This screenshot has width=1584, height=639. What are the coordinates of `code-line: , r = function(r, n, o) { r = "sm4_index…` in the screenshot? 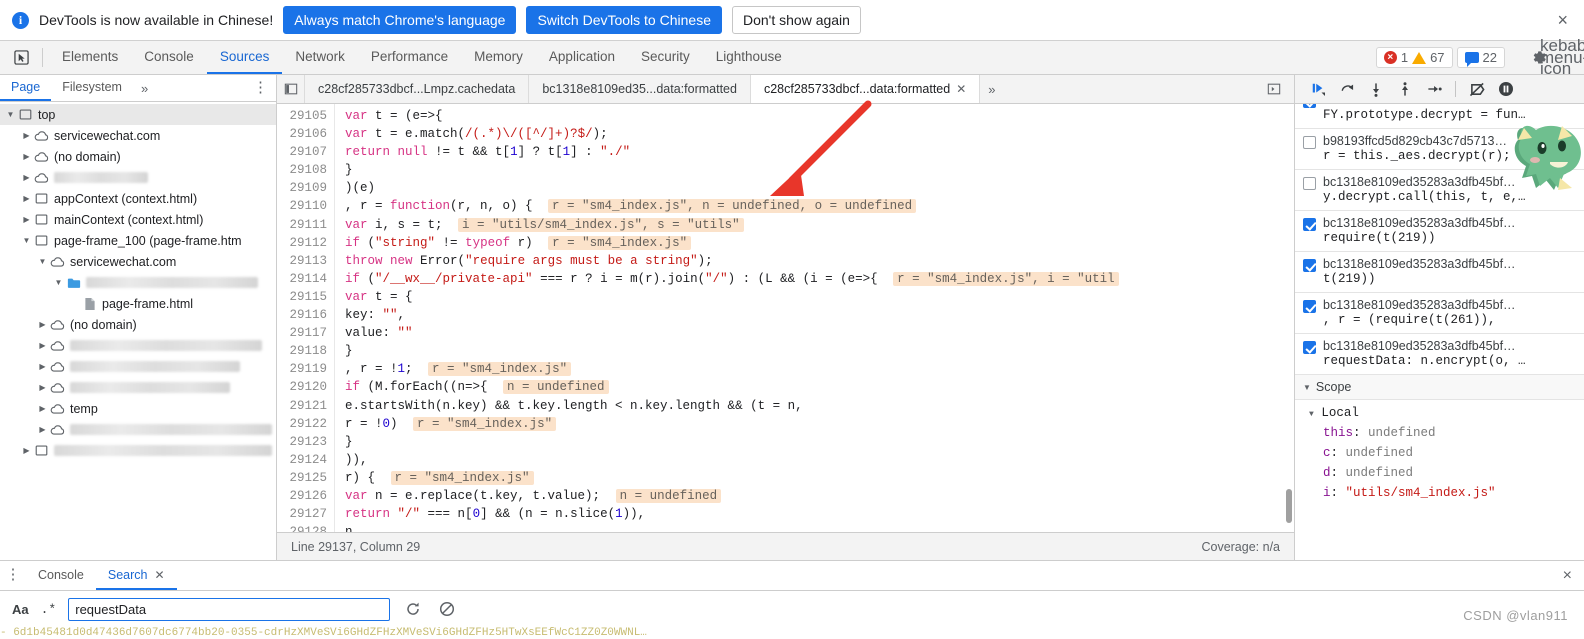 It's located at (814, 206).